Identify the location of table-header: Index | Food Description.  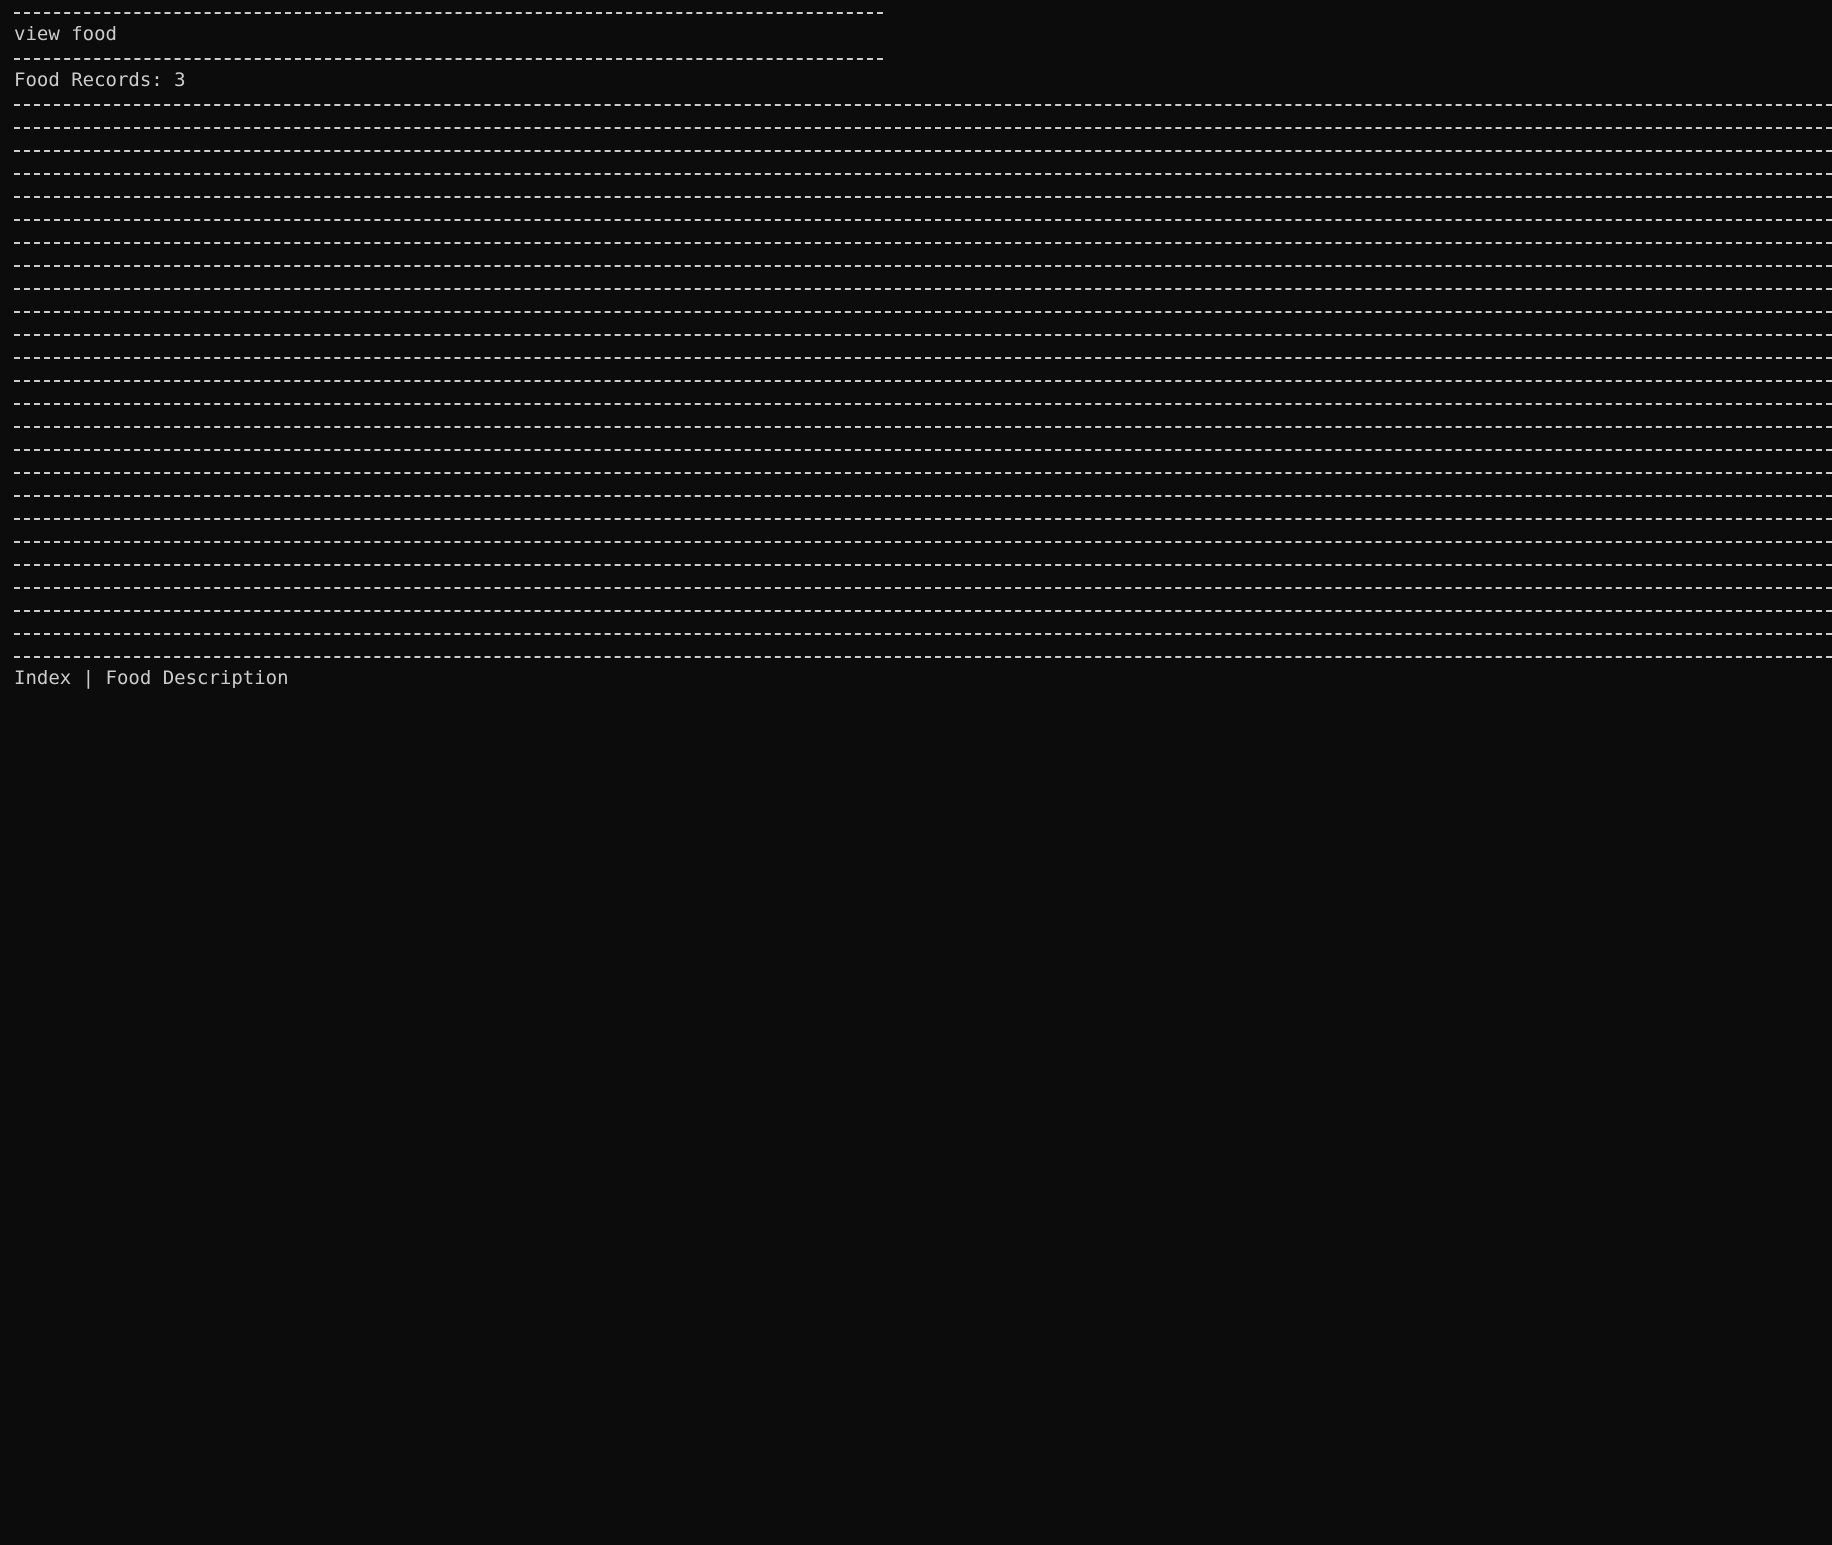
(151, 678).